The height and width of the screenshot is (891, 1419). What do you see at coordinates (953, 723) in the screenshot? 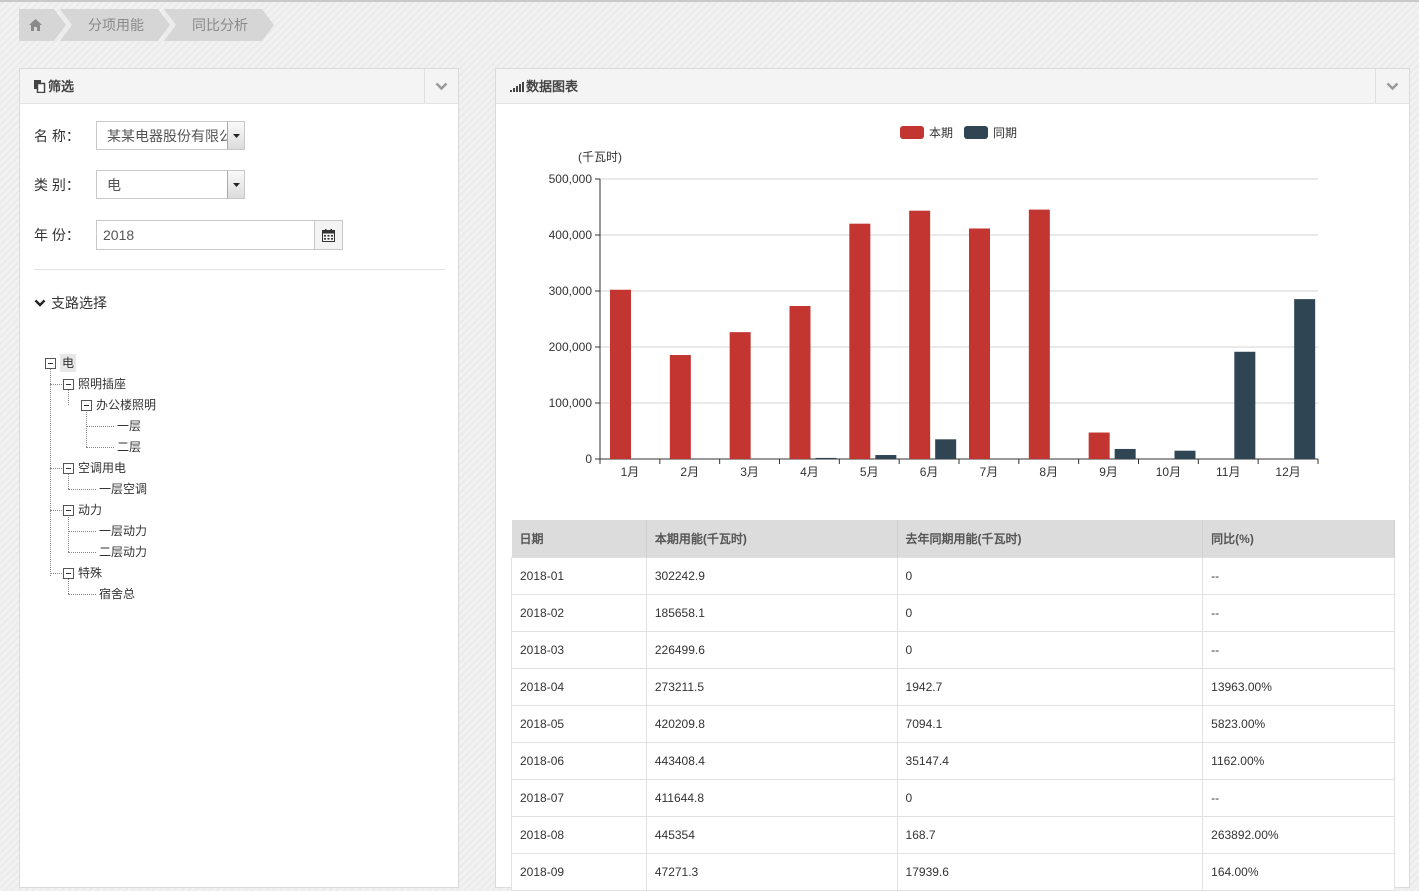
I see `table-row: 2018-05420209.87094.15823.00%` at bounding box center [953, 723].